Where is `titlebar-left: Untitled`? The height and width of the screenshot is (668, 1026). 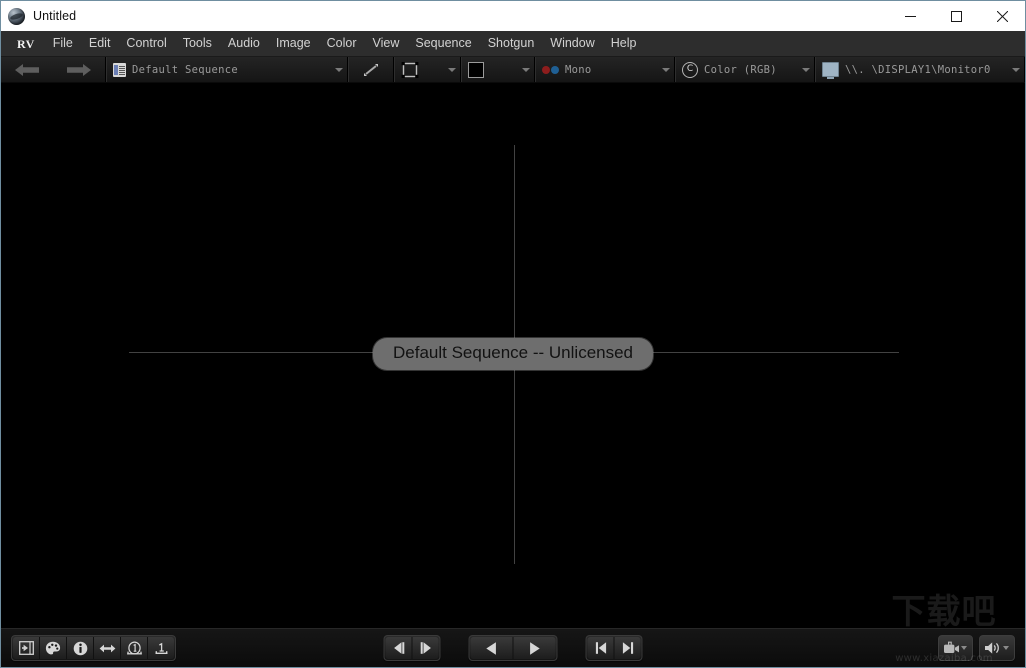 titlebar-left: Untitled is located at coordinates (39, 16).